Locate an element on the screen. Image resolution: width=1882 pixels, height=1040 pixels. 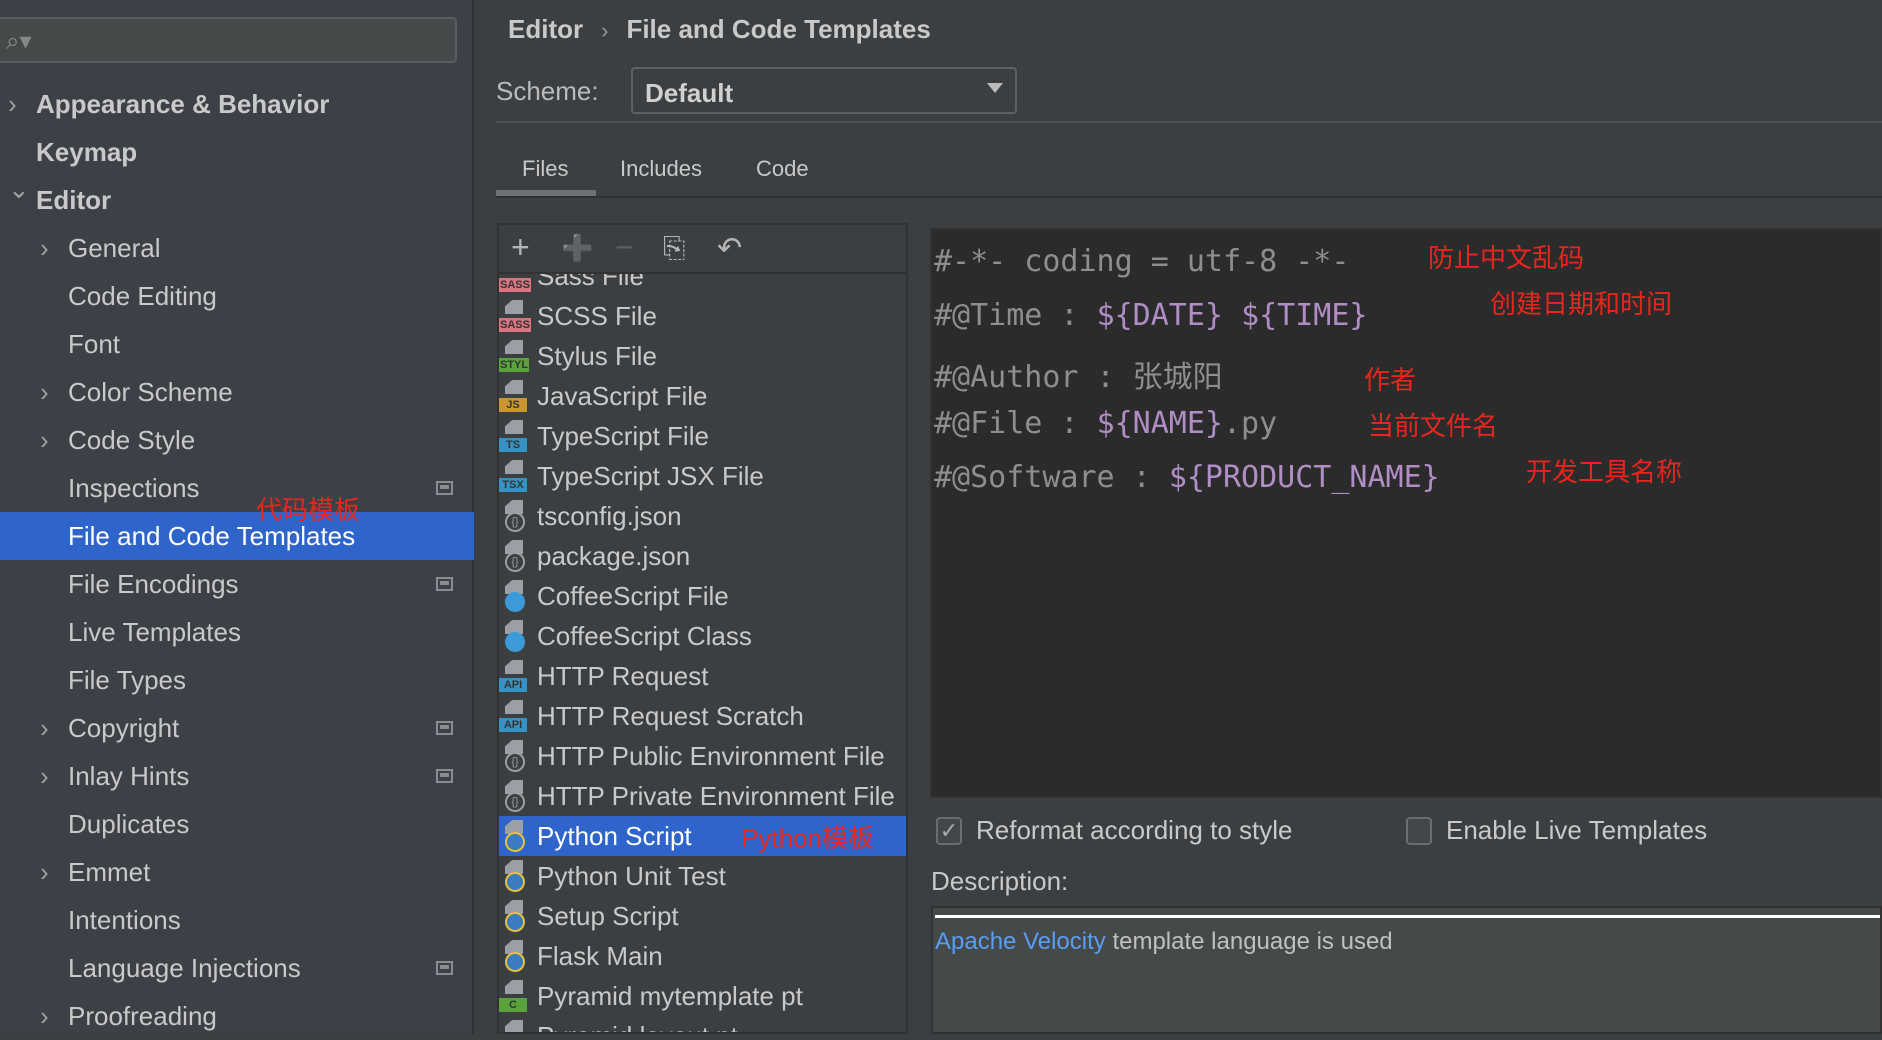
template-item: JS JavaScript File is located at coordinates (702, 396).